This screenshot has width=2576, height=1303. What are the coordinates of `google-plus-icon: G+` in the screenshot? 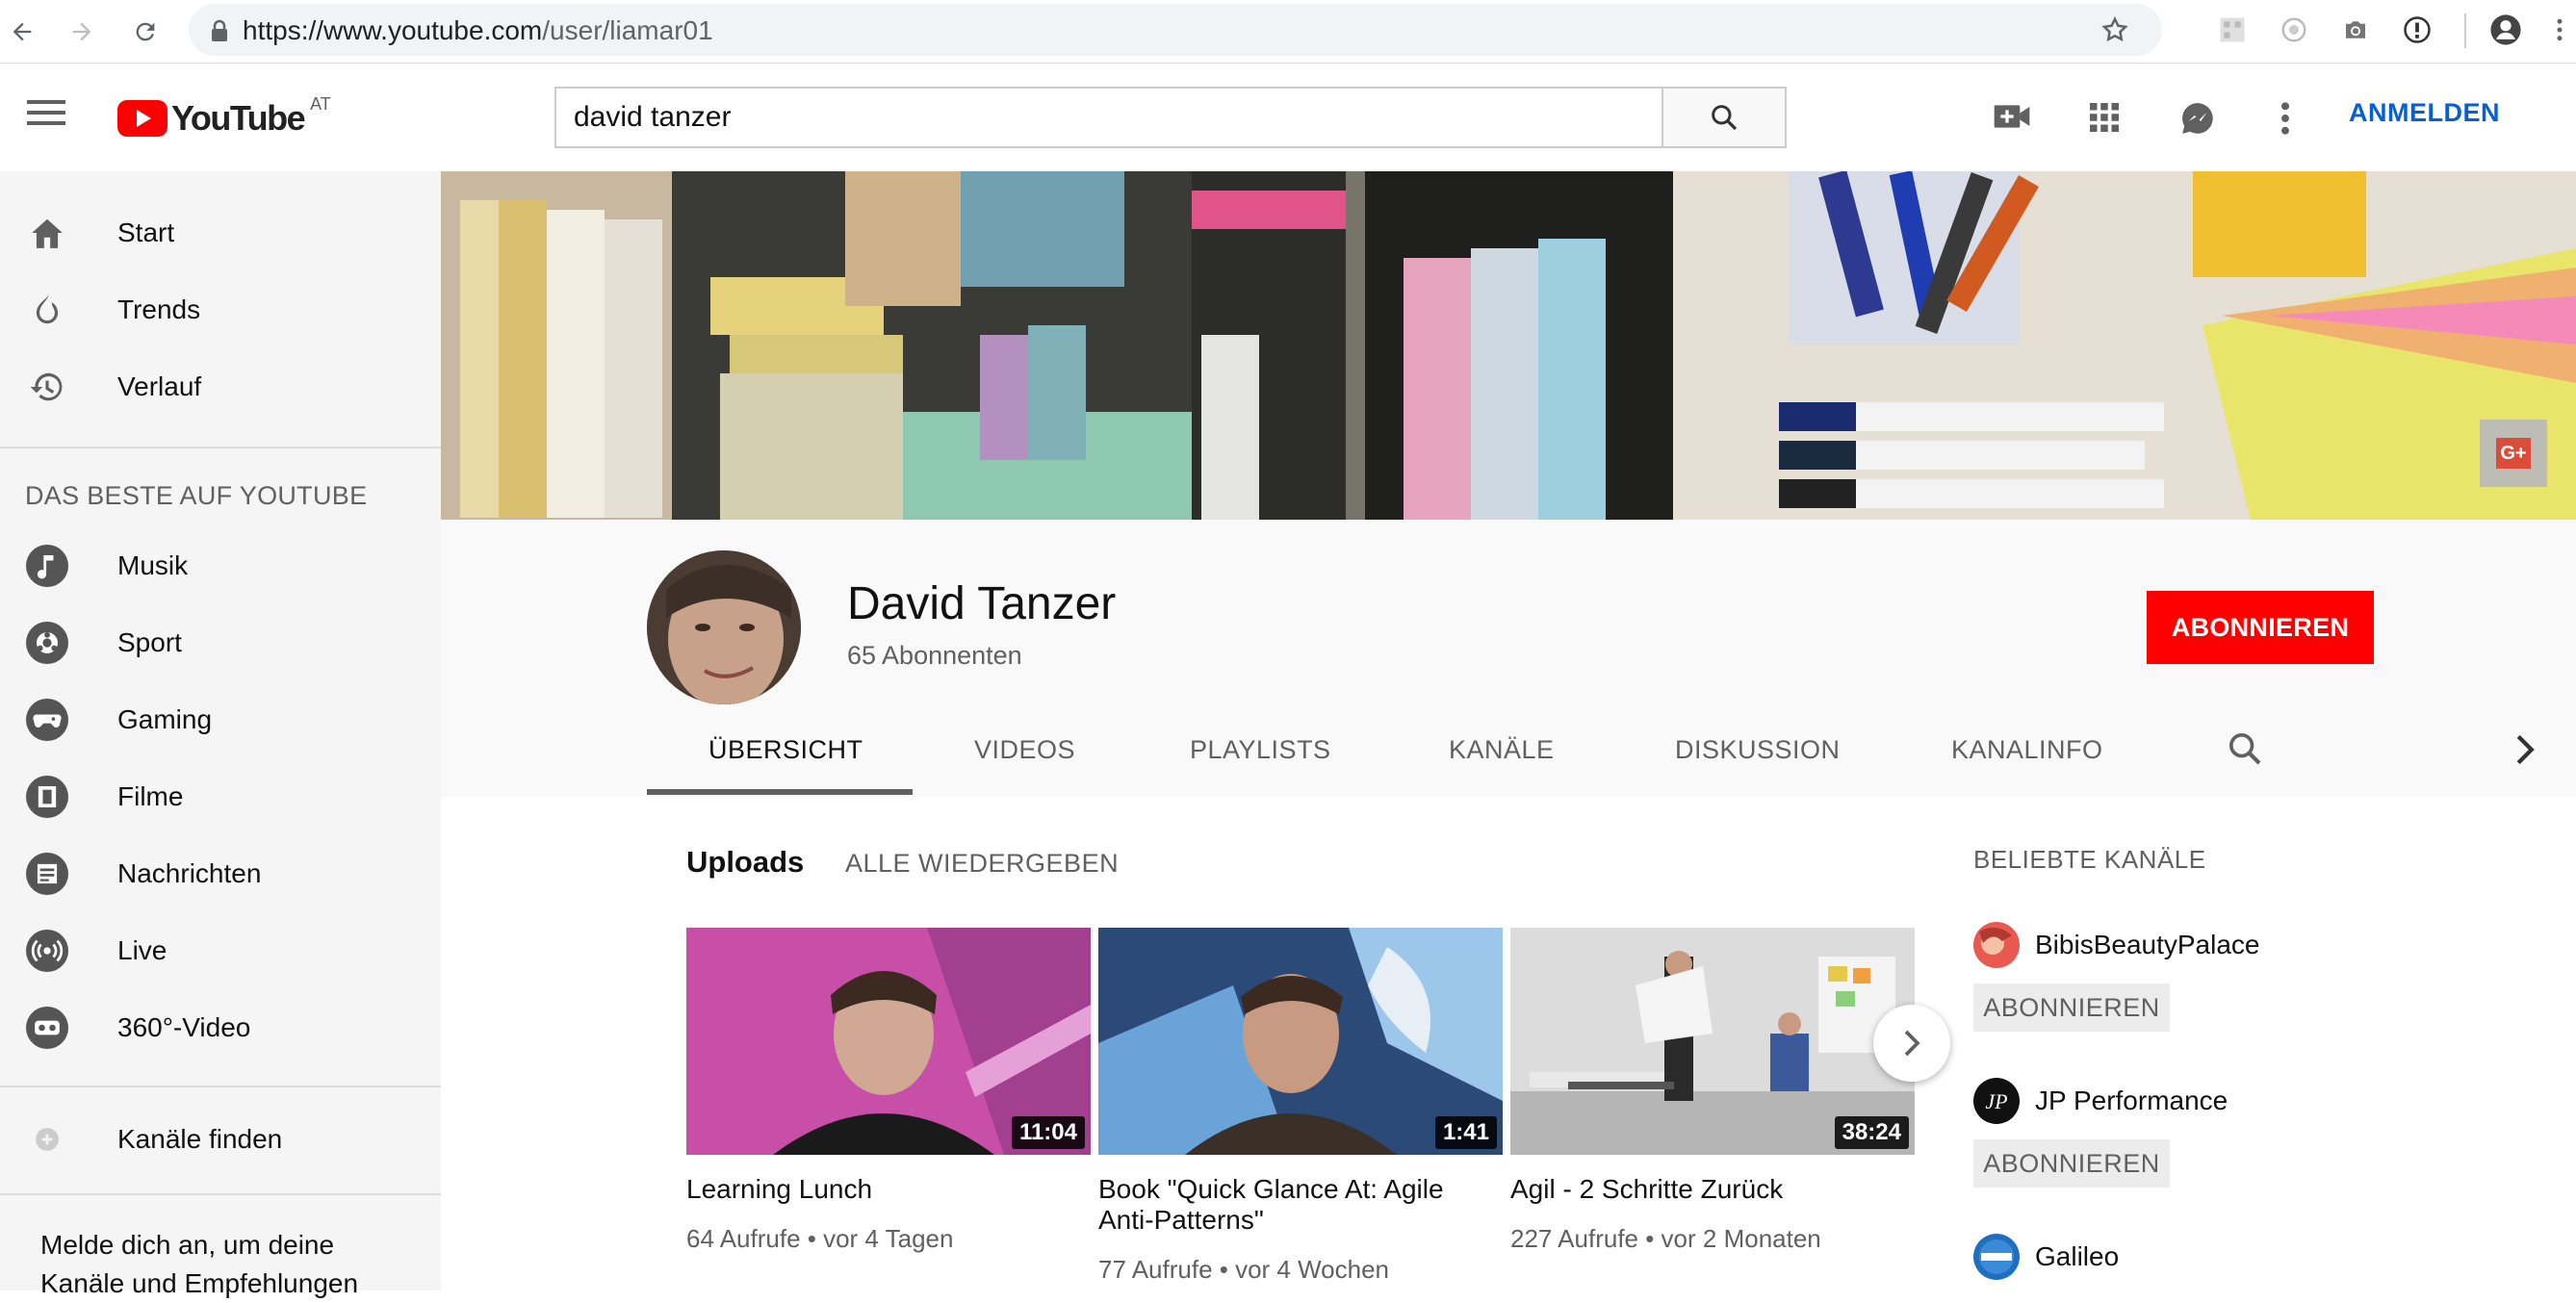 It's located at (2513, 453).